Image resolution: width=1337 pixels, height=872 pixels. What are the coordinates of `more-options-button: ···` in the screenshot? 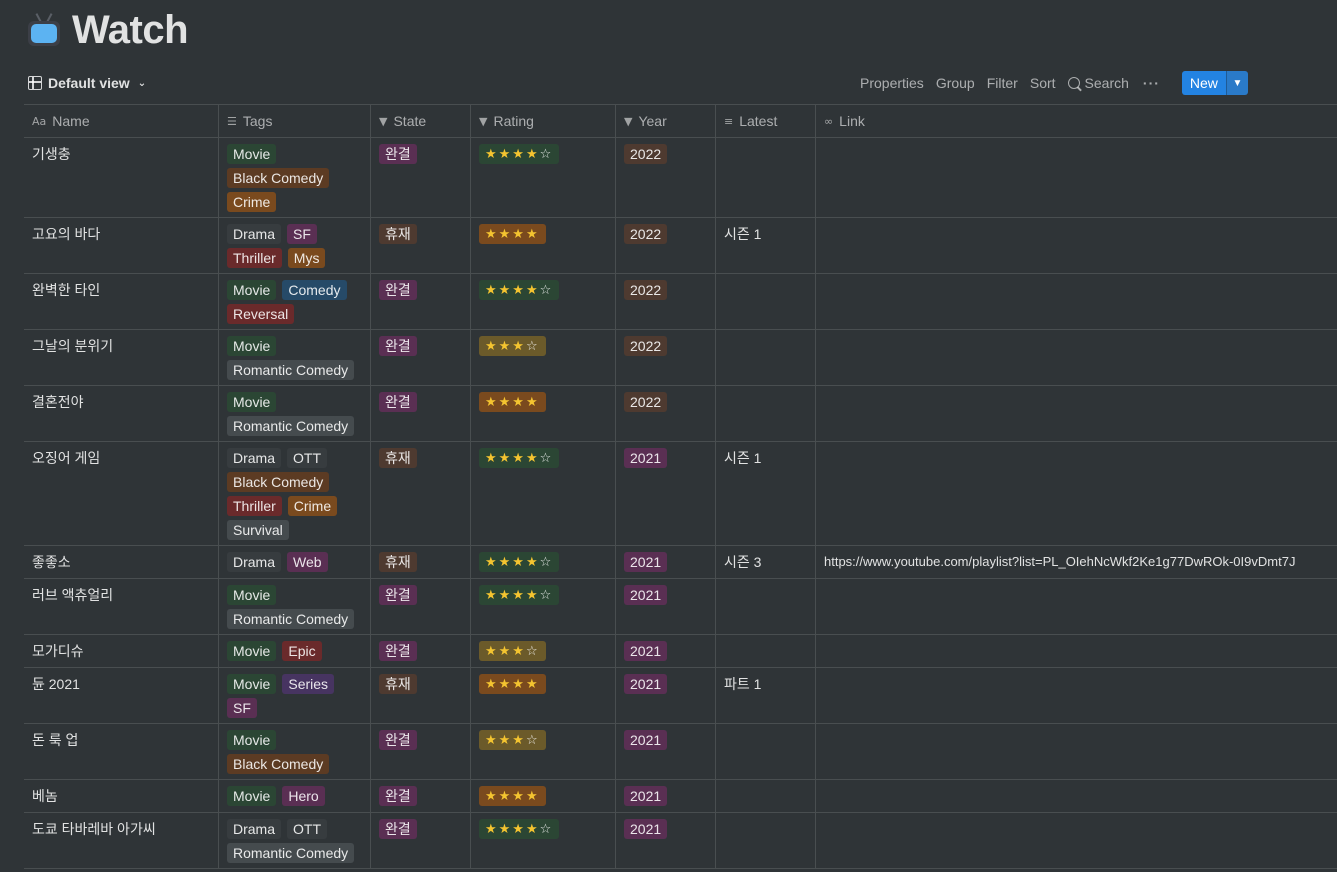 It's located at (1151, 83).